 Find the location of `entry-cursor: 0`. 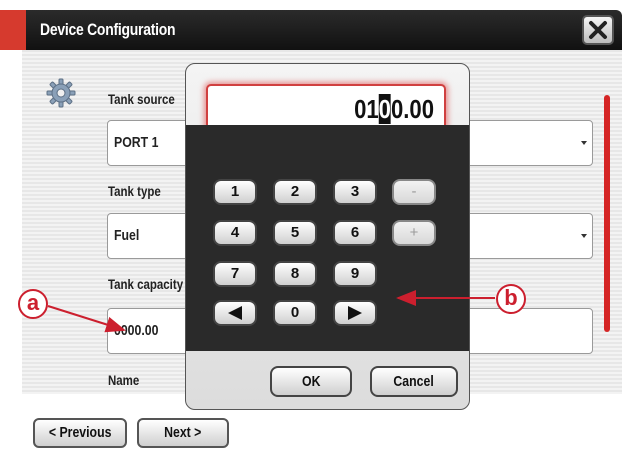

entry-cursor: 0 is located at coordinates (384, 109).